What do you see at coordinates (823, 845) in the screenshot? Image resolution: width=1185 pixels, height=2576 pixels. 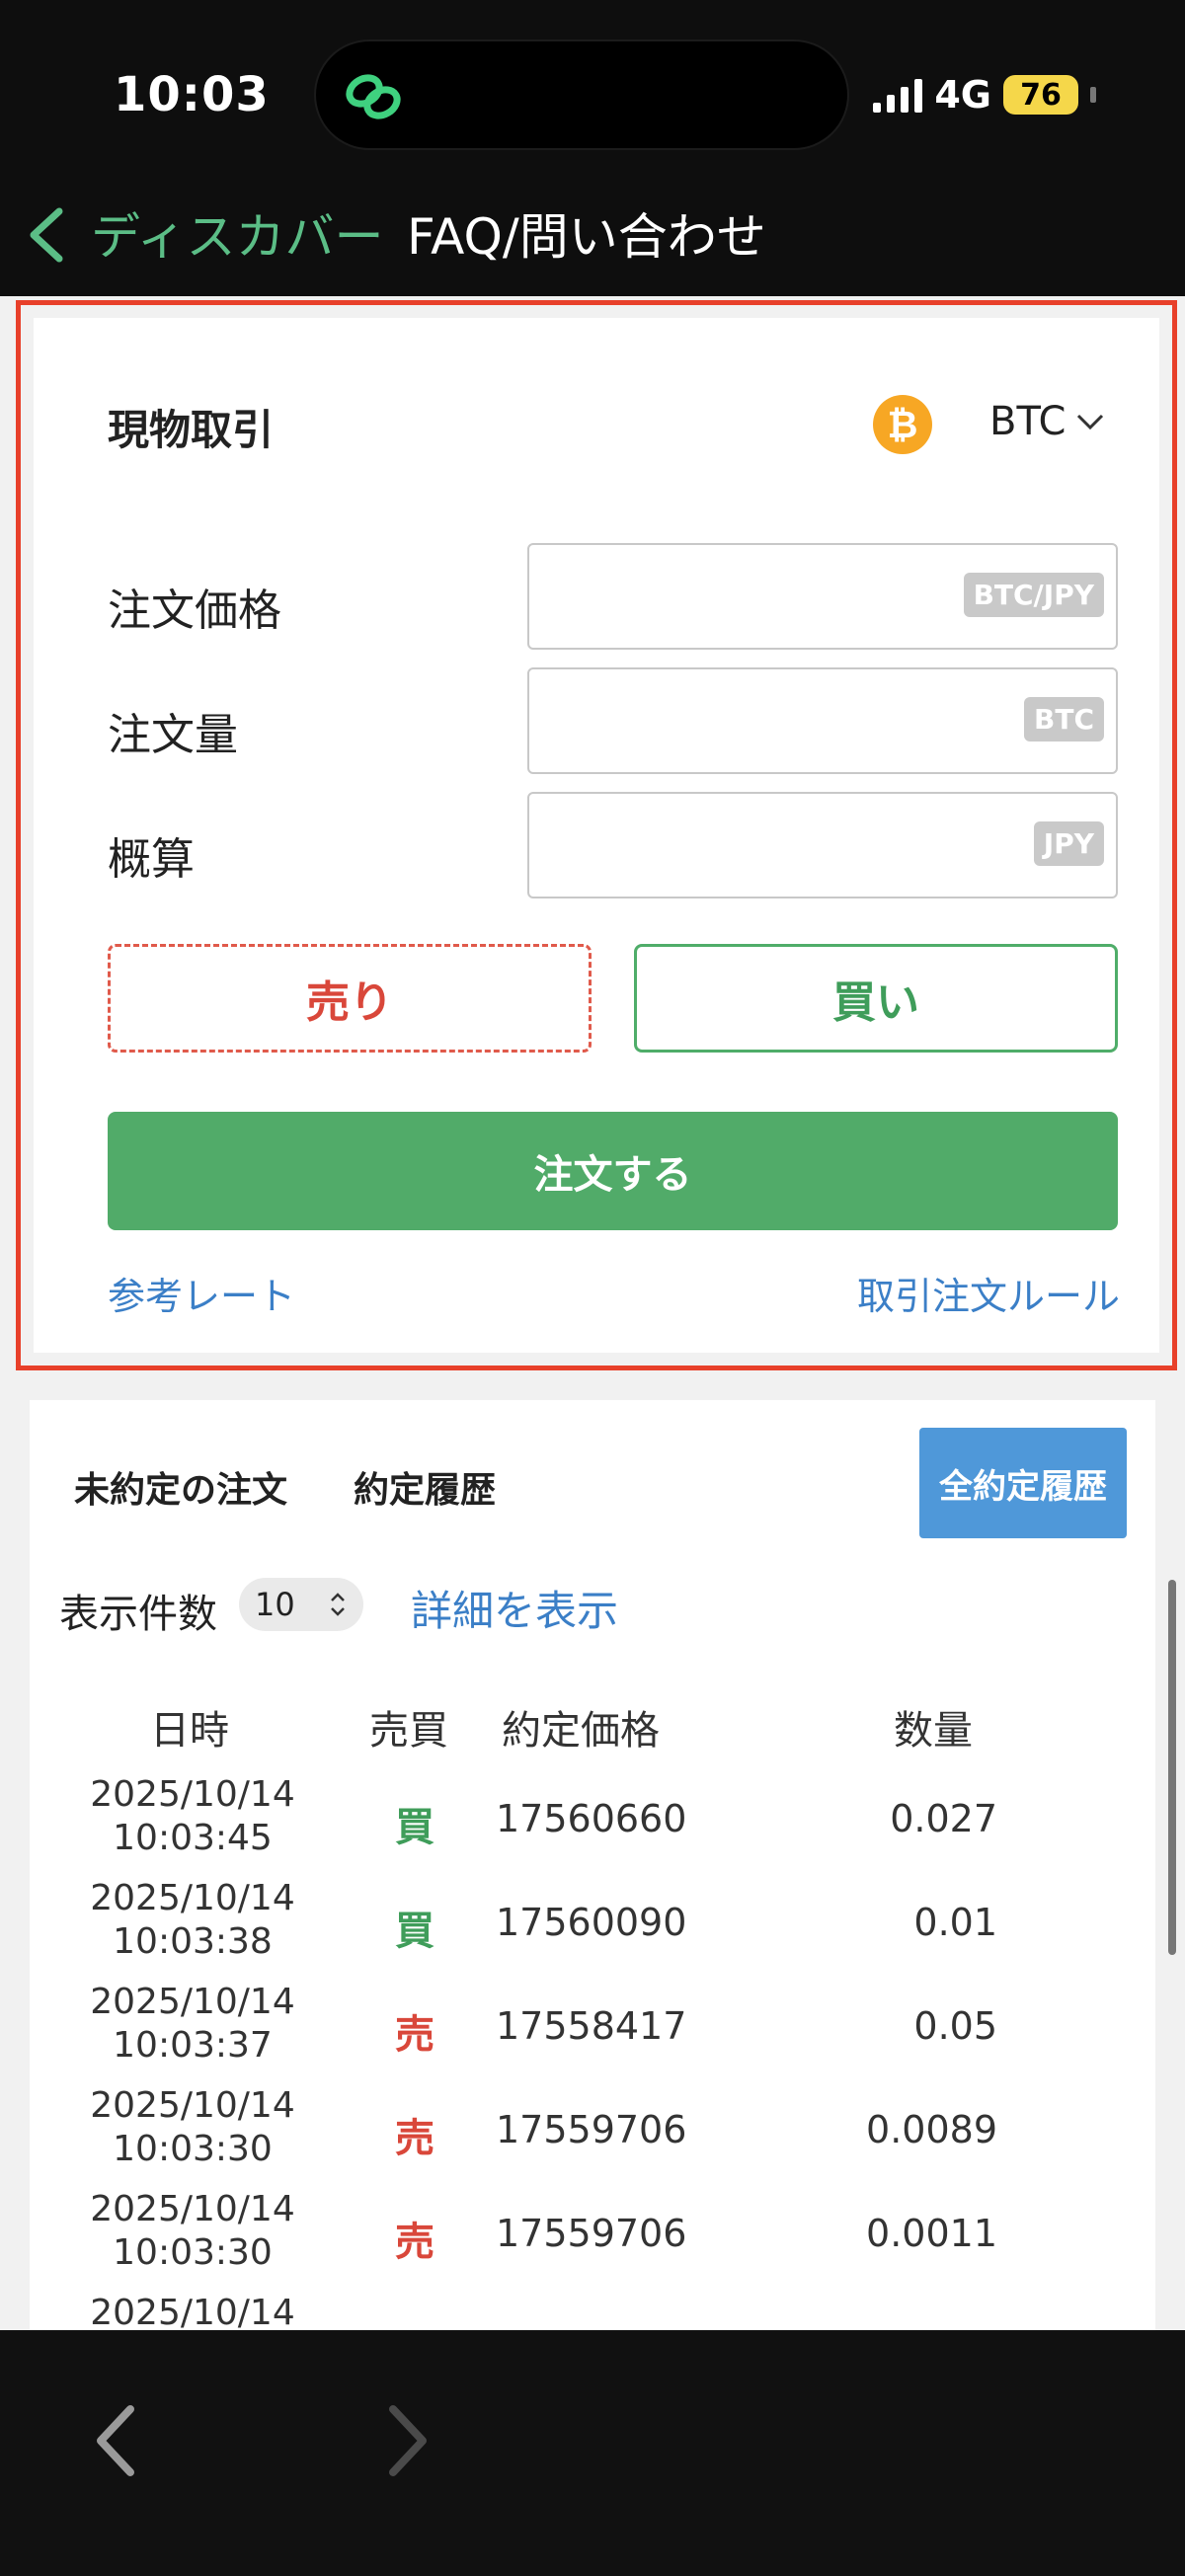 I see `estimate-input: JPY` at bounding box center [823, 845].